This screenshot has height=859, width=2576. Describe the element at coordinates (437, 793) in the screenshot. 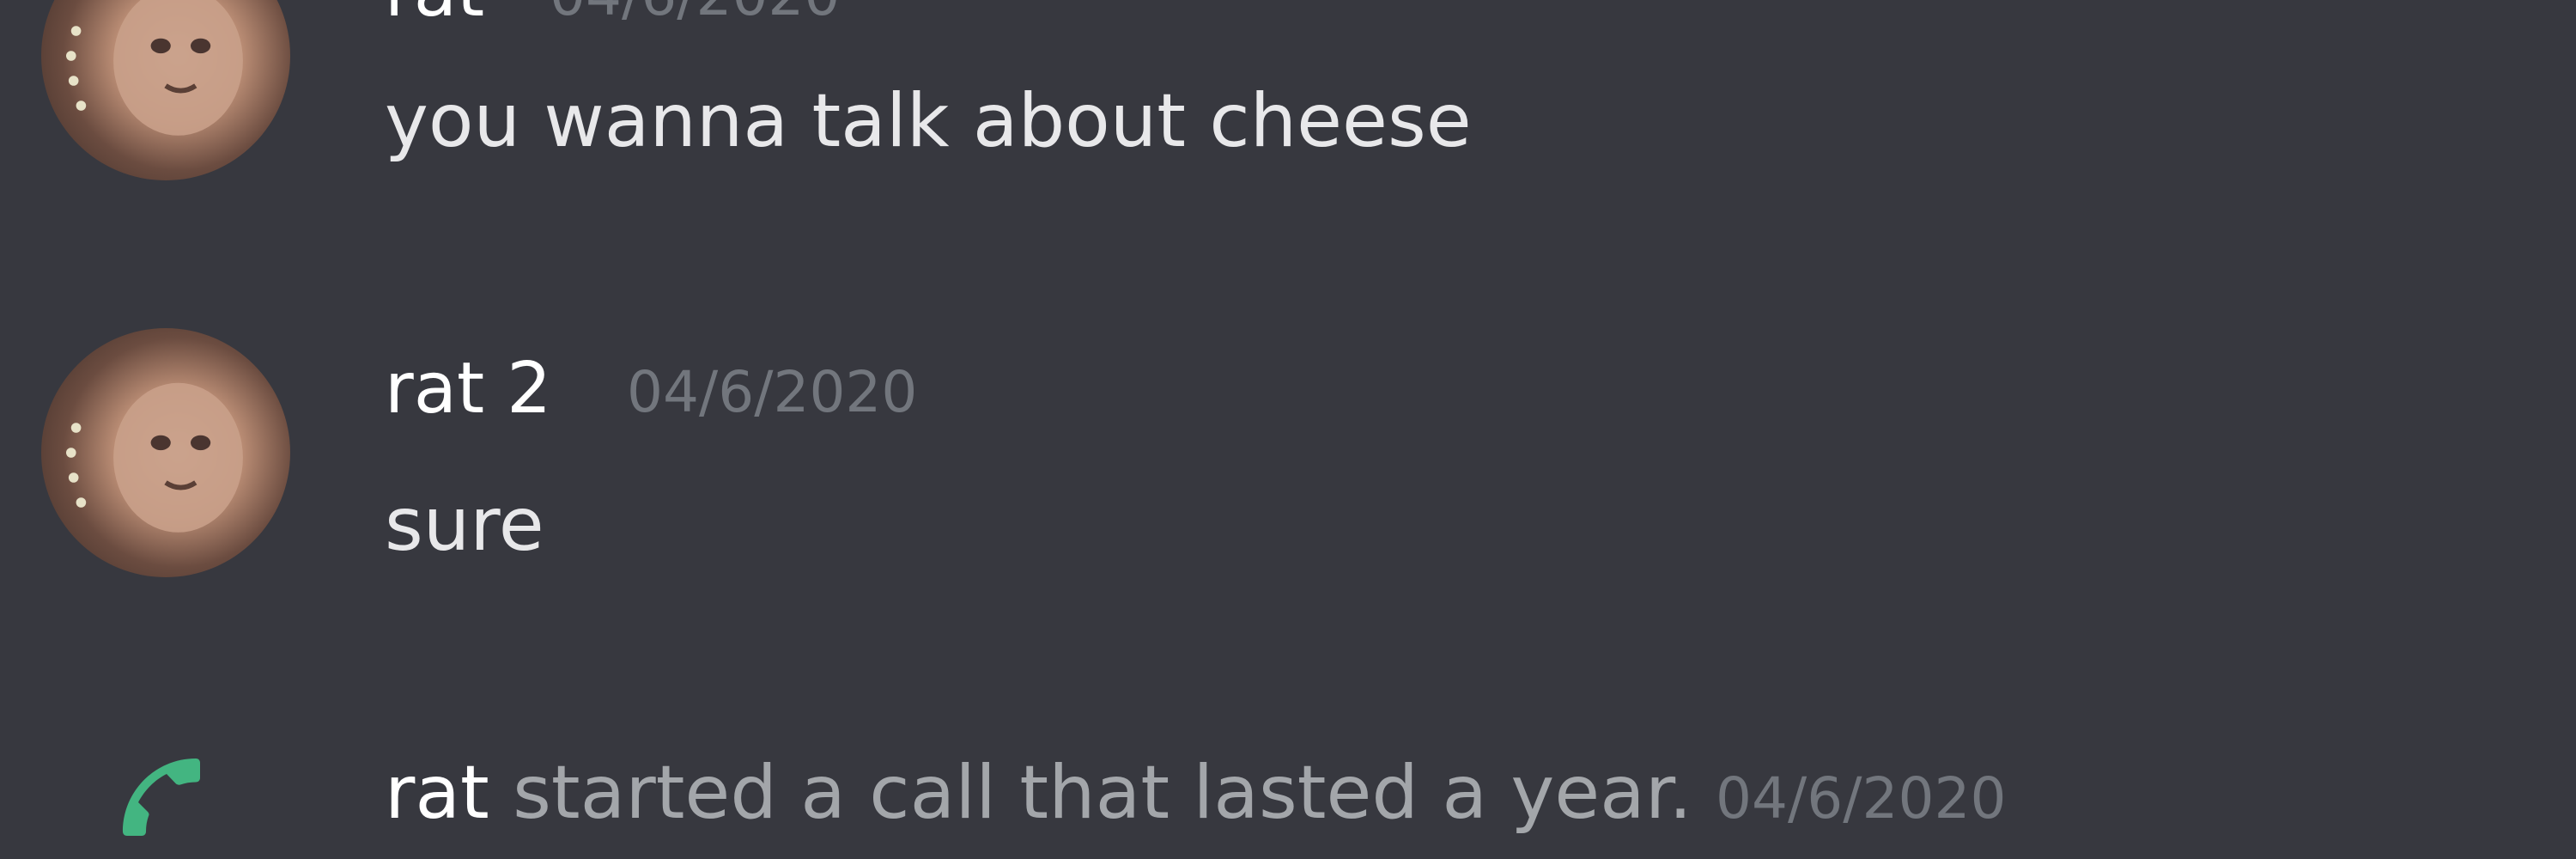

I see `call-username: rat` at that location.